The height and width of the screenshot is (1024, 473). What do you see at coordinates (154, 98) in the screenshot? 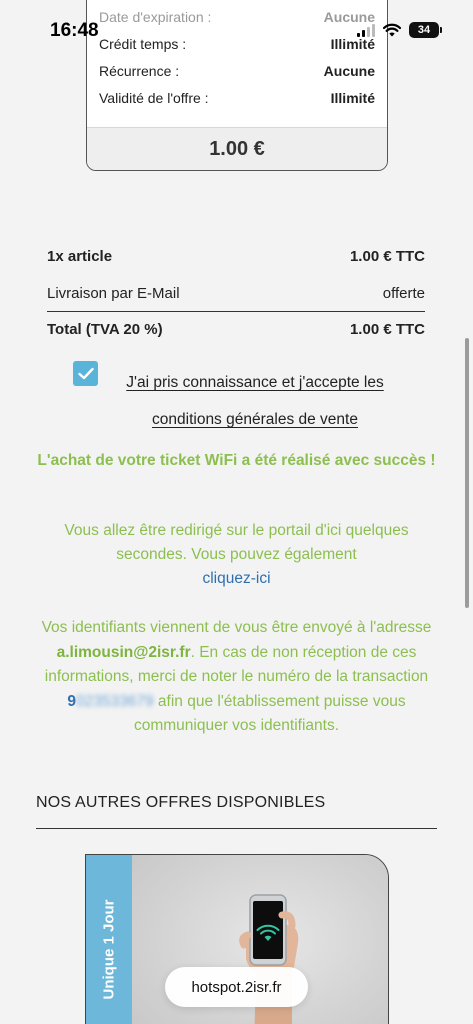
I see `offer-row-label: Validité de l'offre :` at bounding box center [154, 98].